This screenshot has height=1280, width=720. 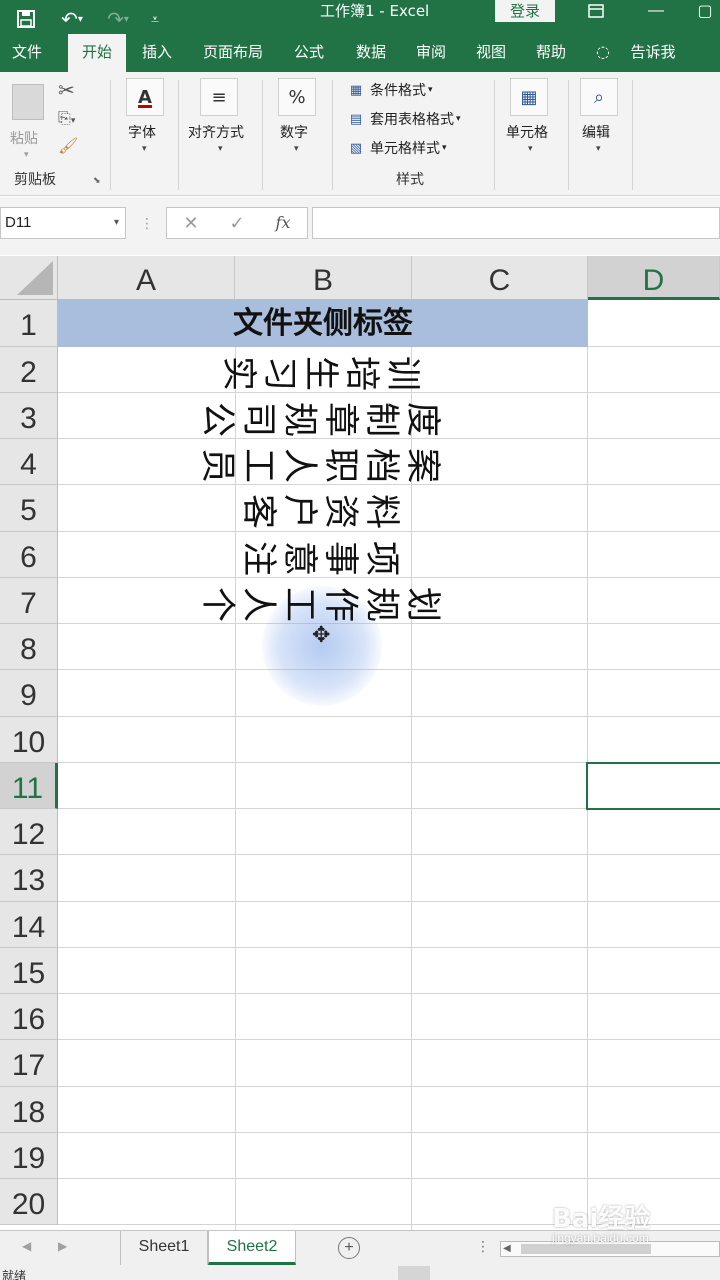 I want to click on row-header-10: 10, so click(x=29, y=740).